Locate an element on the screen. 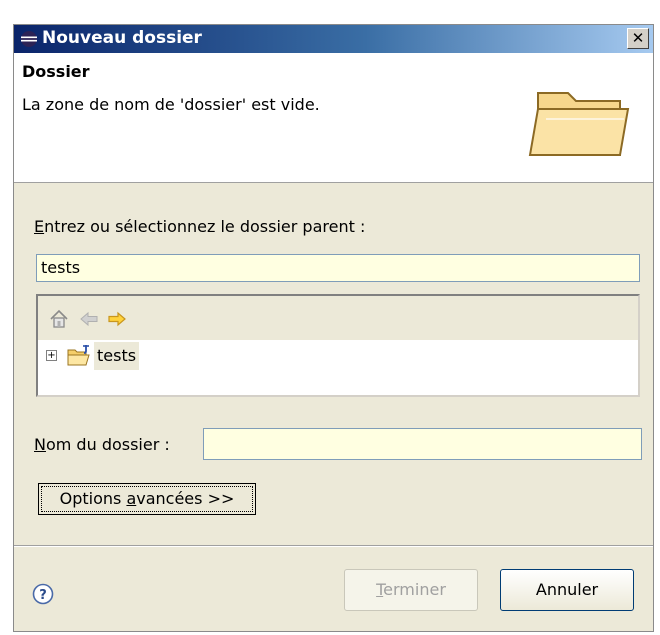  close-icon: ✕ is located at coordinates (638, 38).